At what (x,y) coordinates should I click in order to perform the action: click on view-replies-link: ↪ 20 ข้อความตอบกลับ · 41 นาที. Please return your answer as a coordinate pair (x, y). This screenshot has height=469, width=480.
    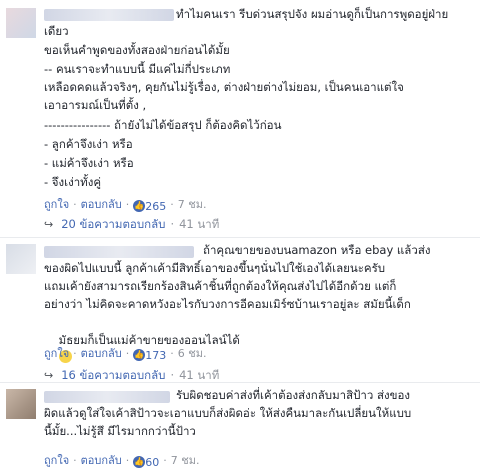
    Looking at the image, I should click on (131, 225).